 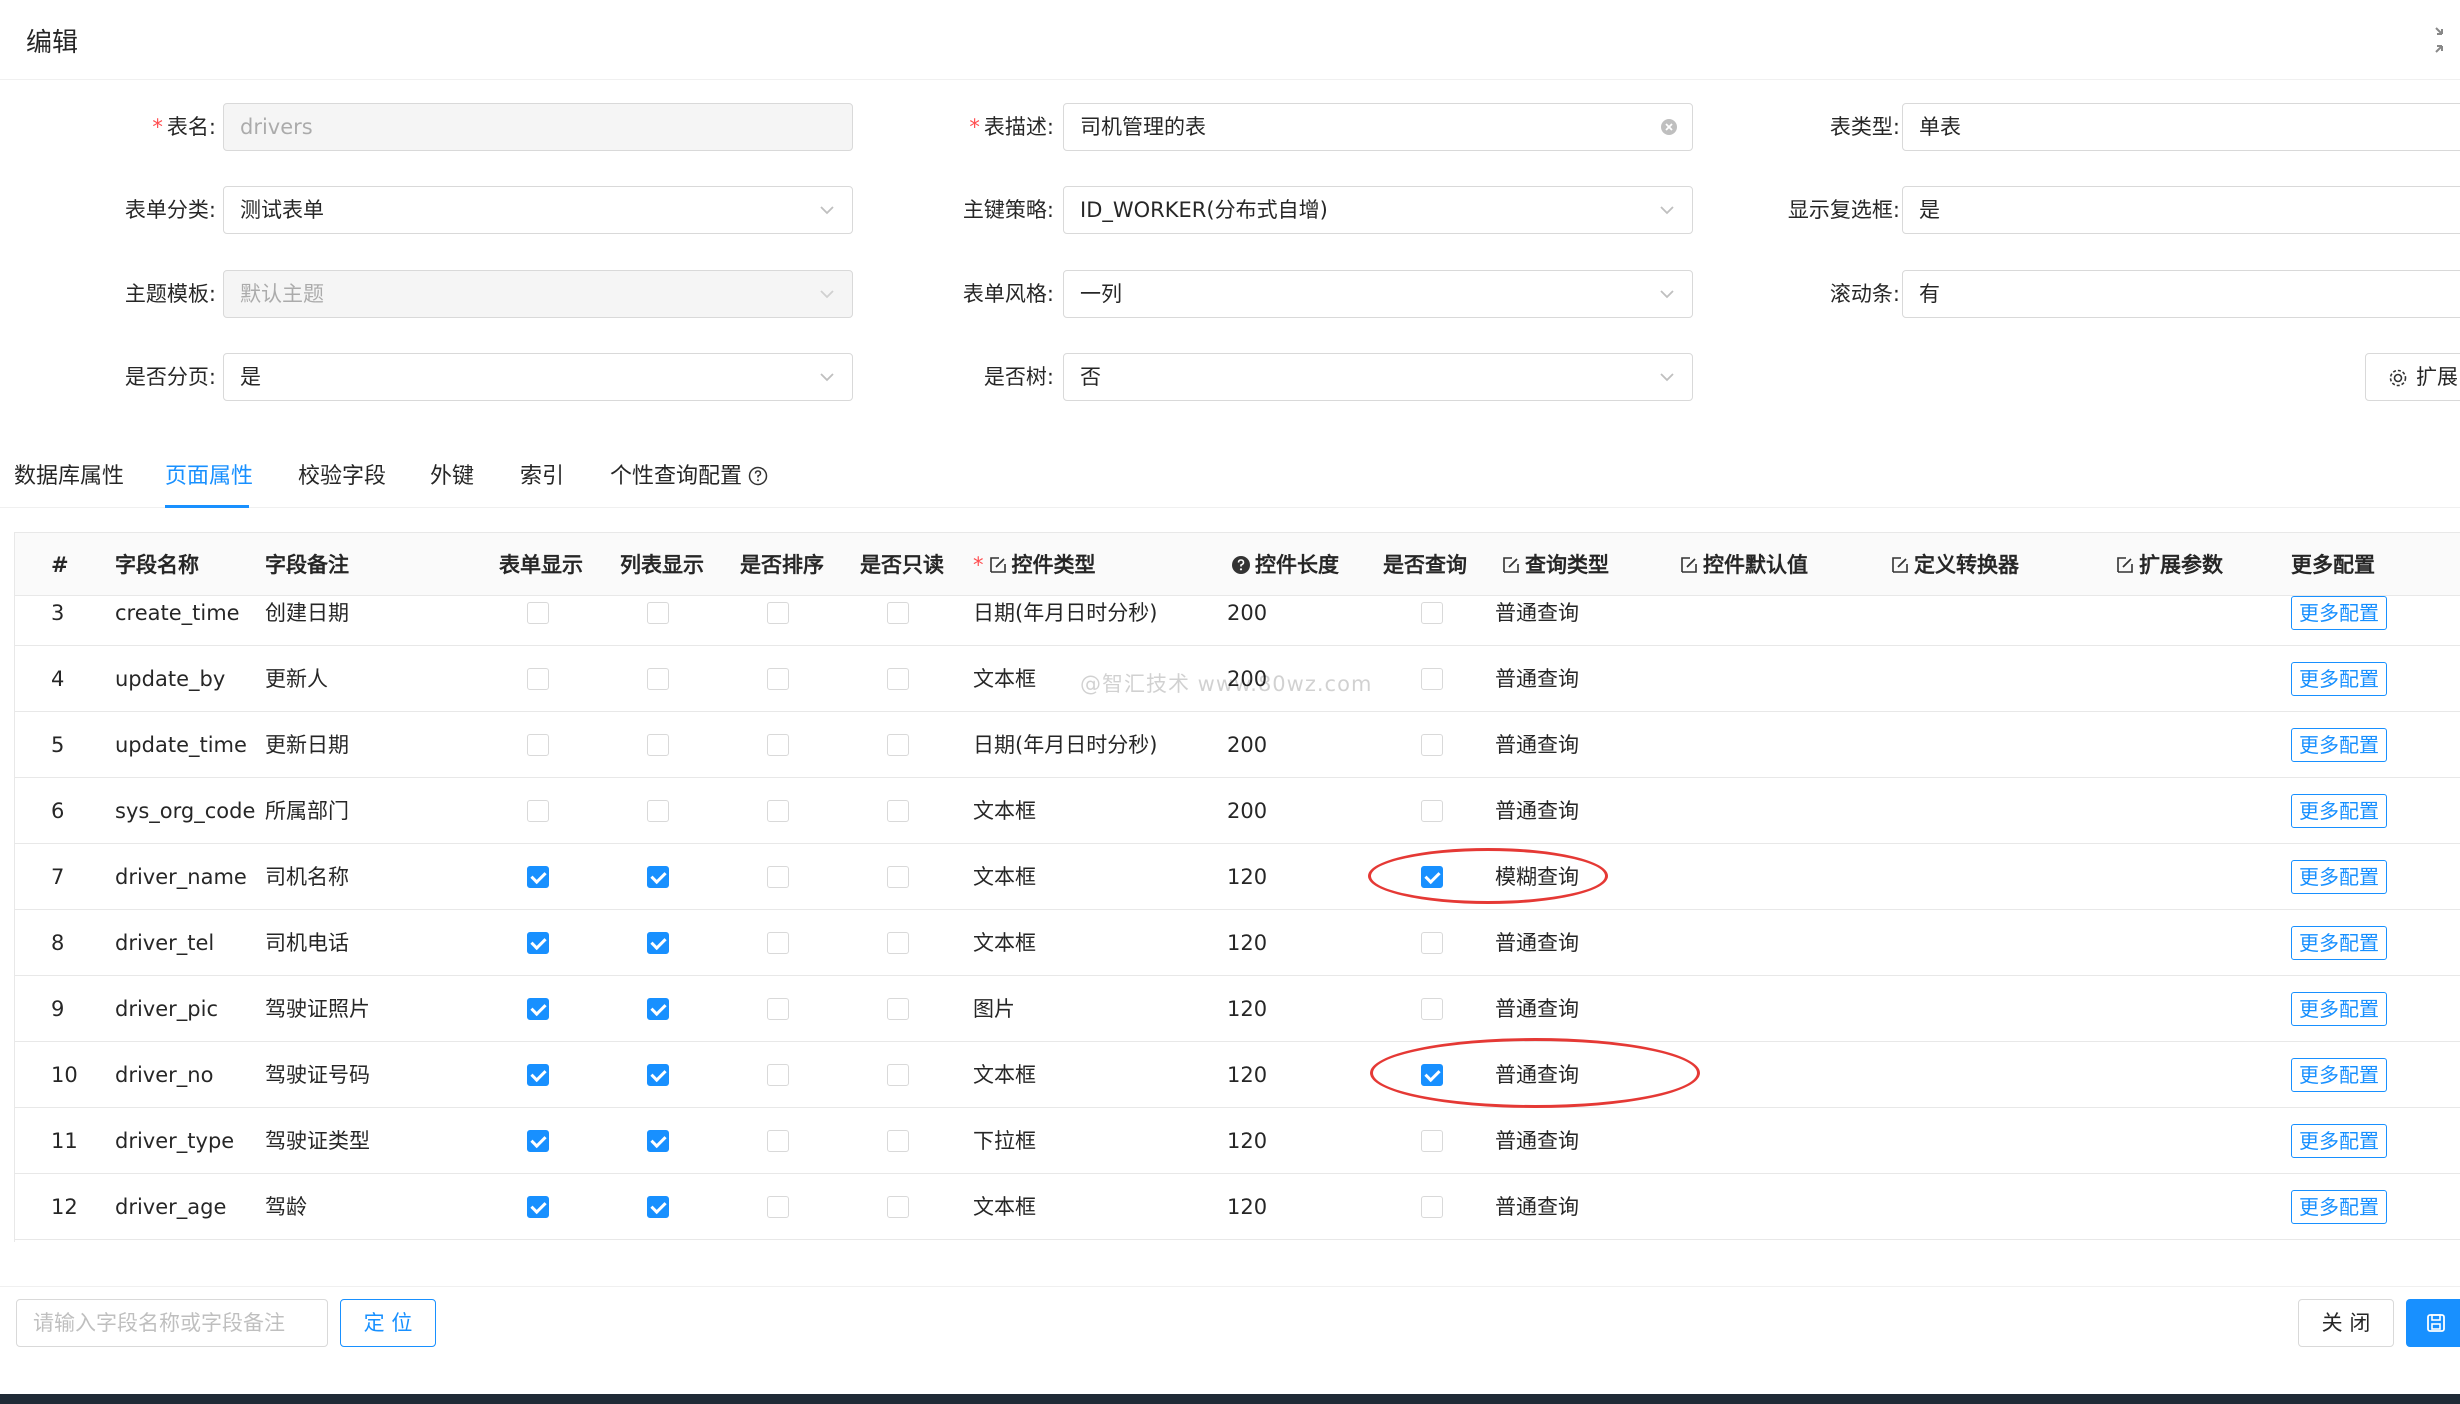 What do you see at coordinates (1425, 565) in the screenshot?
I see `col-is-query: 是否查询` at bounding box center [1425, 565].